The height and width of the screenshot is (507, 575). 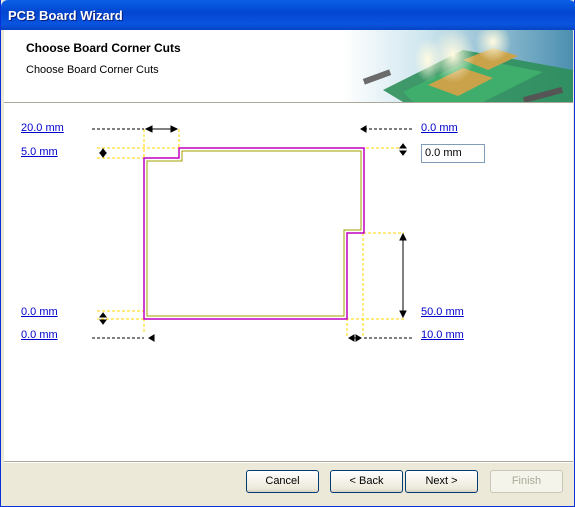 What do you see at coordinates (366, 481) in the screenshot?
I see `back-button: < Back` at bounding box center [366, 481].